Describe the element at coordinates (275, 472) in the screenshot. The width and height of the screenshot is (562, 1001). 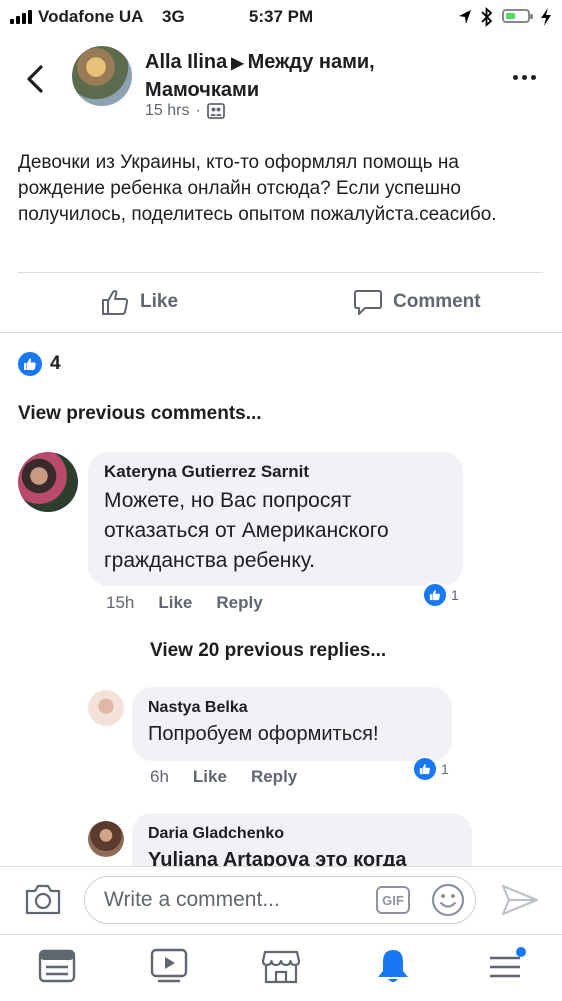
I see `commenter-name: Kateryna Gutierrez Sarnit` at that location.